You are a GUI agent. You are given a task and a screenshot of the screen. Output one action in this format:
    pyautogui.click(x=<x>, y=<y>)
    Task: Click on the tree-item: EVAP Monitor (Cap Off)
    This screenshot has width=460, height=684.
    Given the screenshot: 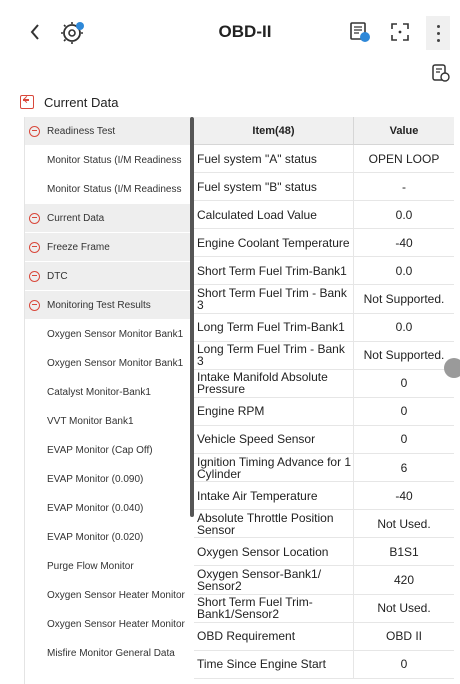 What is the action you would take?
    pyautogui.click(x=108, y=450)
    